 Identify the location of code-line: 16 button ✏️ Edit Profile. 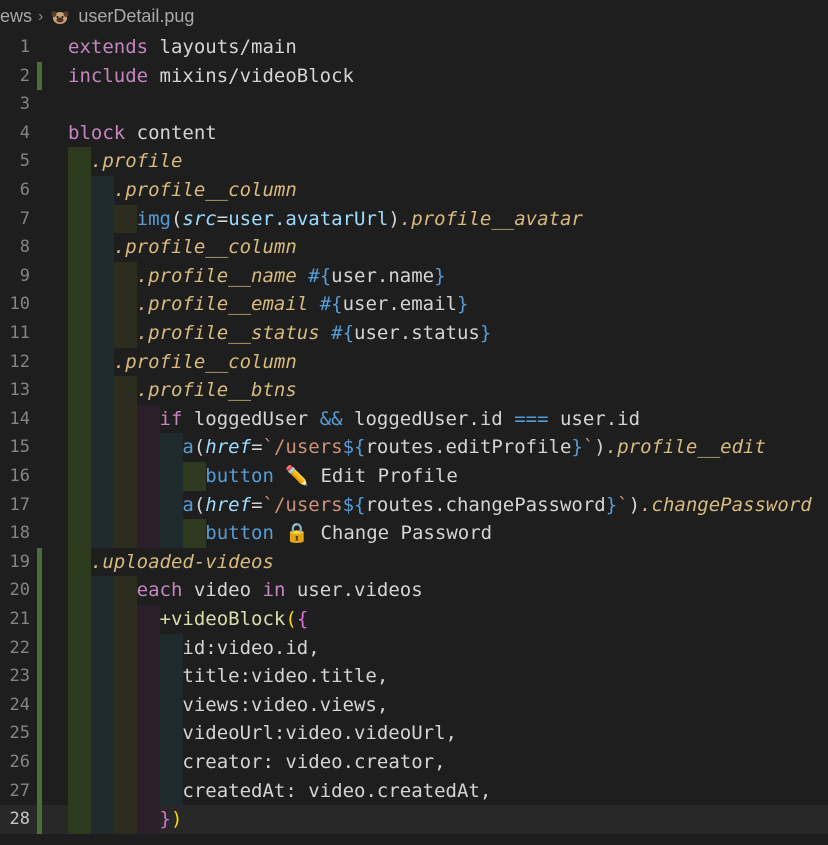
(414, 476).